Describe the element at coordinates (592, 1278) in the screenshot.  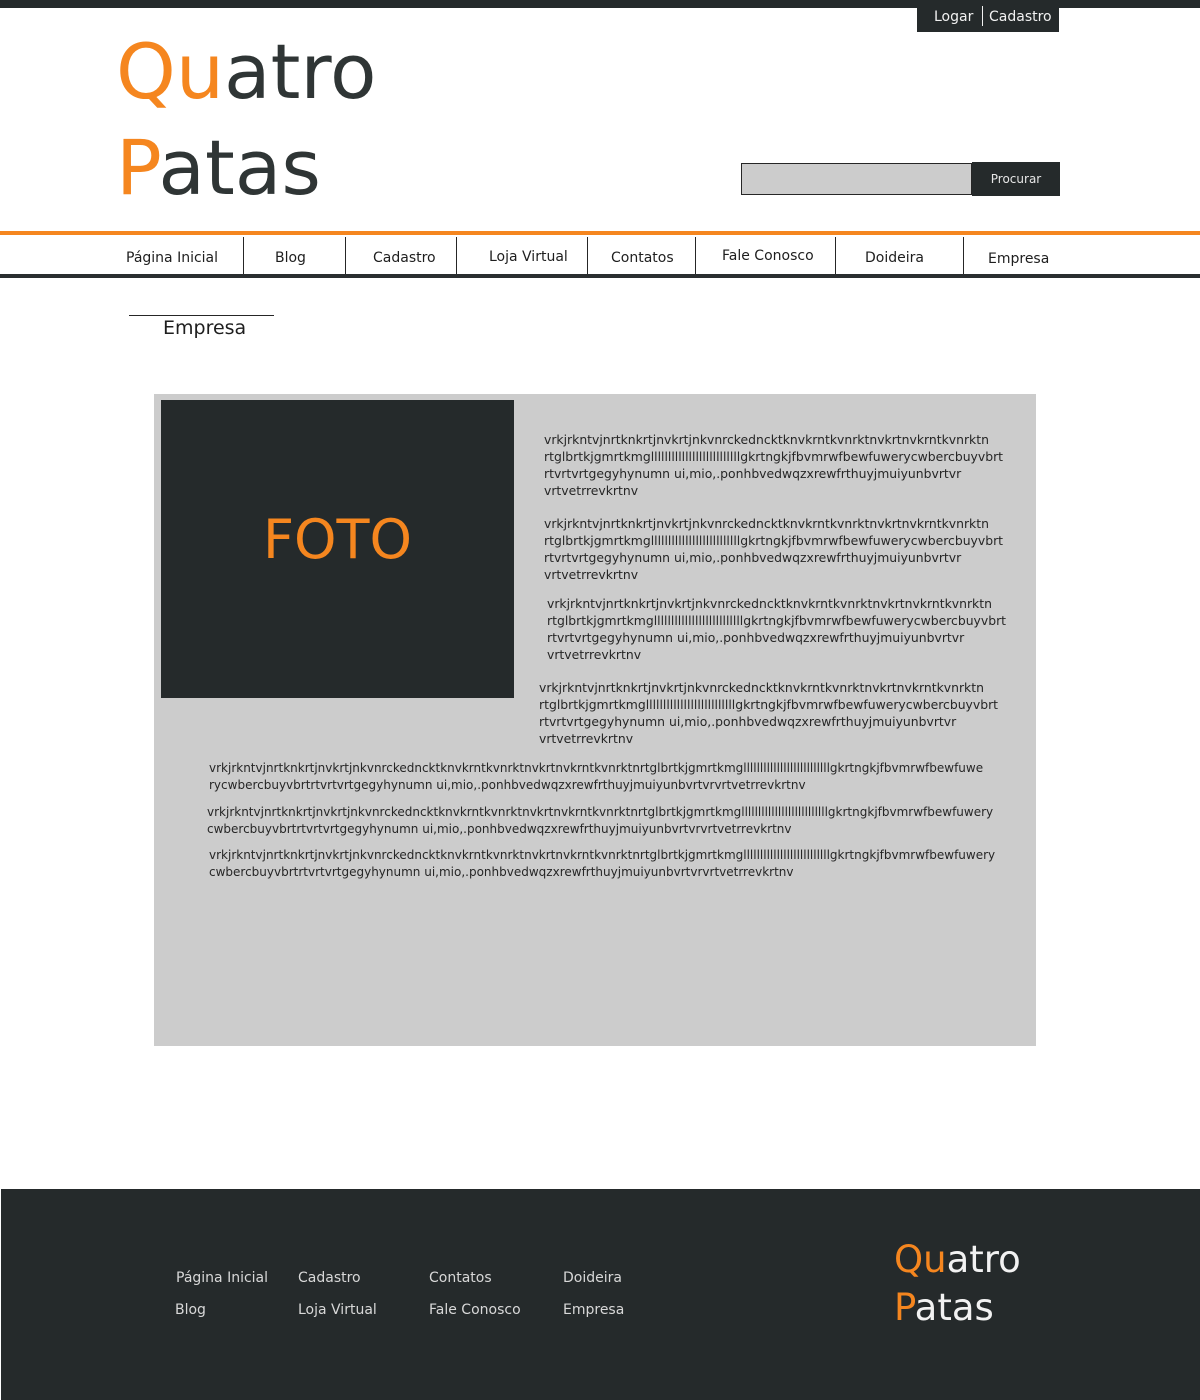
I see `footer-link-doideira: Doideira` at that location.